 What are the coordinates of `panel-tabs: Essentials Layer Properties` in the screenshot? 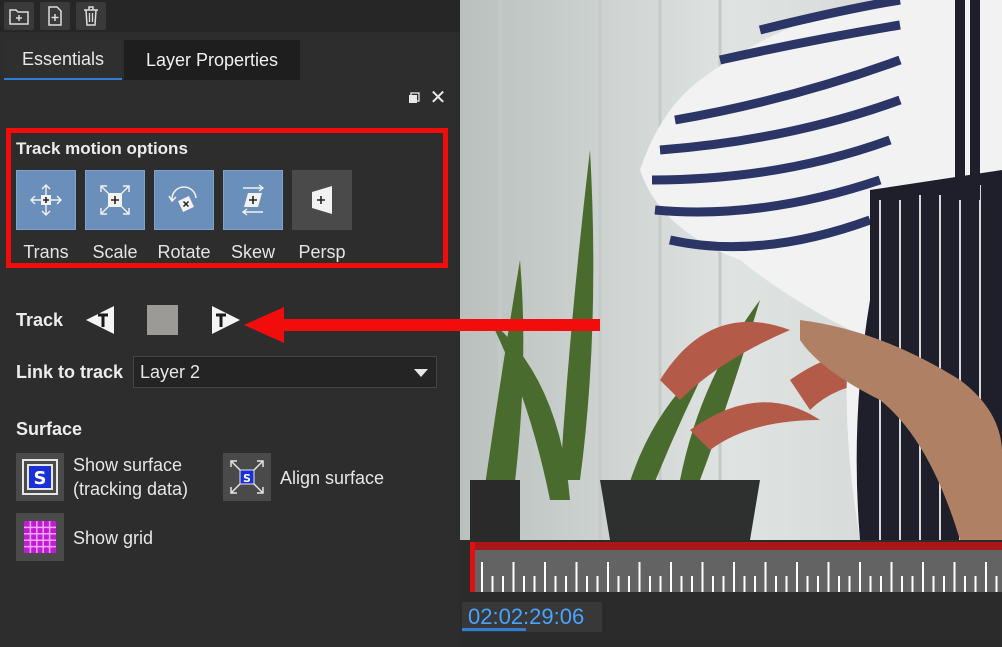 It's located at (230, 60).